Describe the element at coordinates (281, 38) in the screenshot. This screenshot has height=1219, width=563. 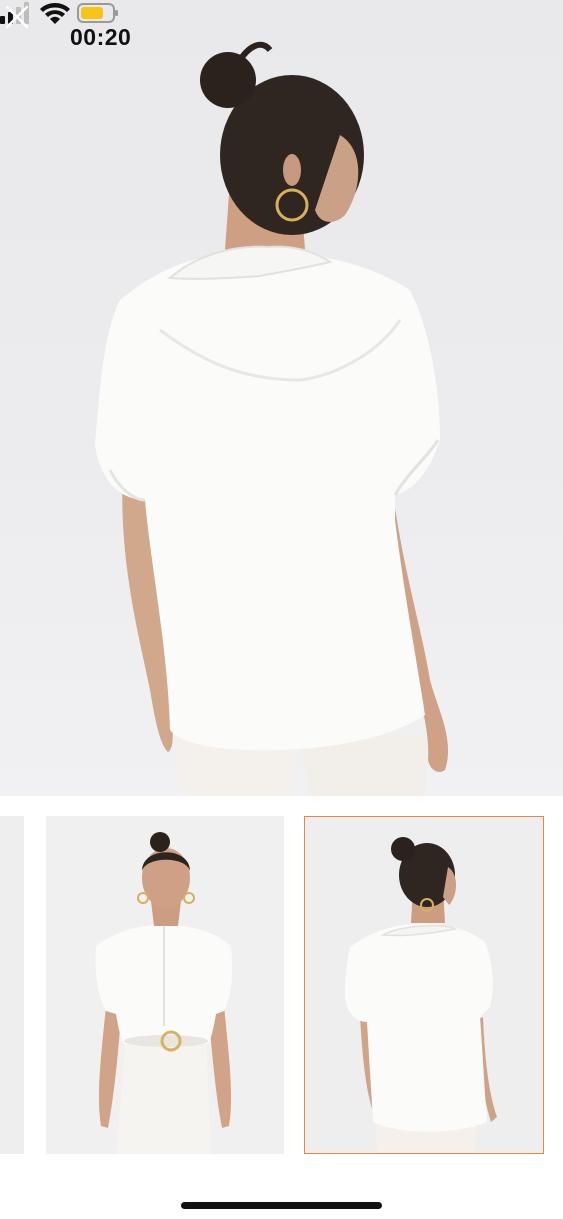
I see `status-bar: 00:20` at that location.